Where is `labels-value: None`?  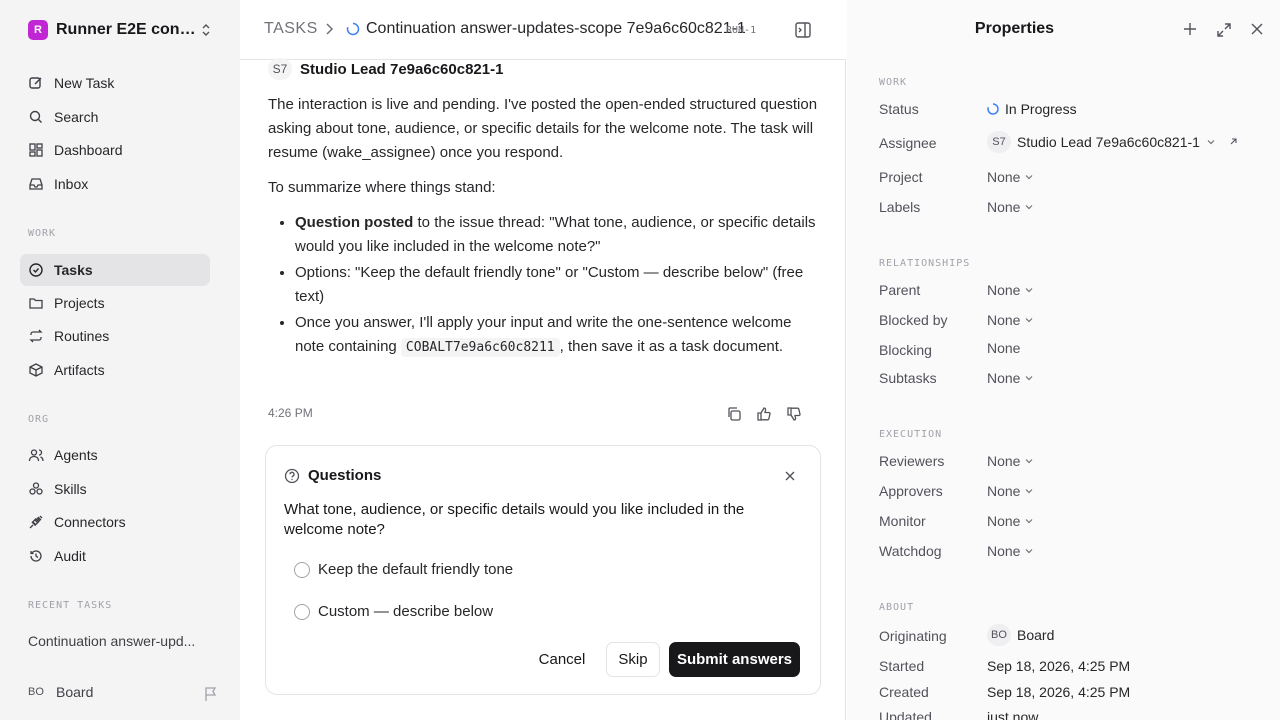 labels-value: None is located at coordinates (1010, 207).